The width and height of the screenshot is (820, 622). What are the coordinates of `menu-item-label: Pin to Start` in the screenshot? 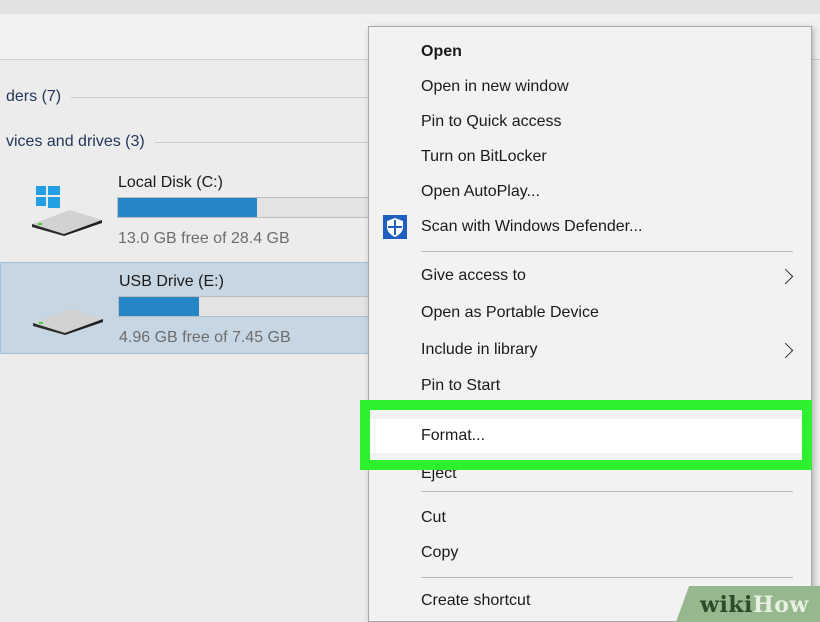 It's located at (461, 385).